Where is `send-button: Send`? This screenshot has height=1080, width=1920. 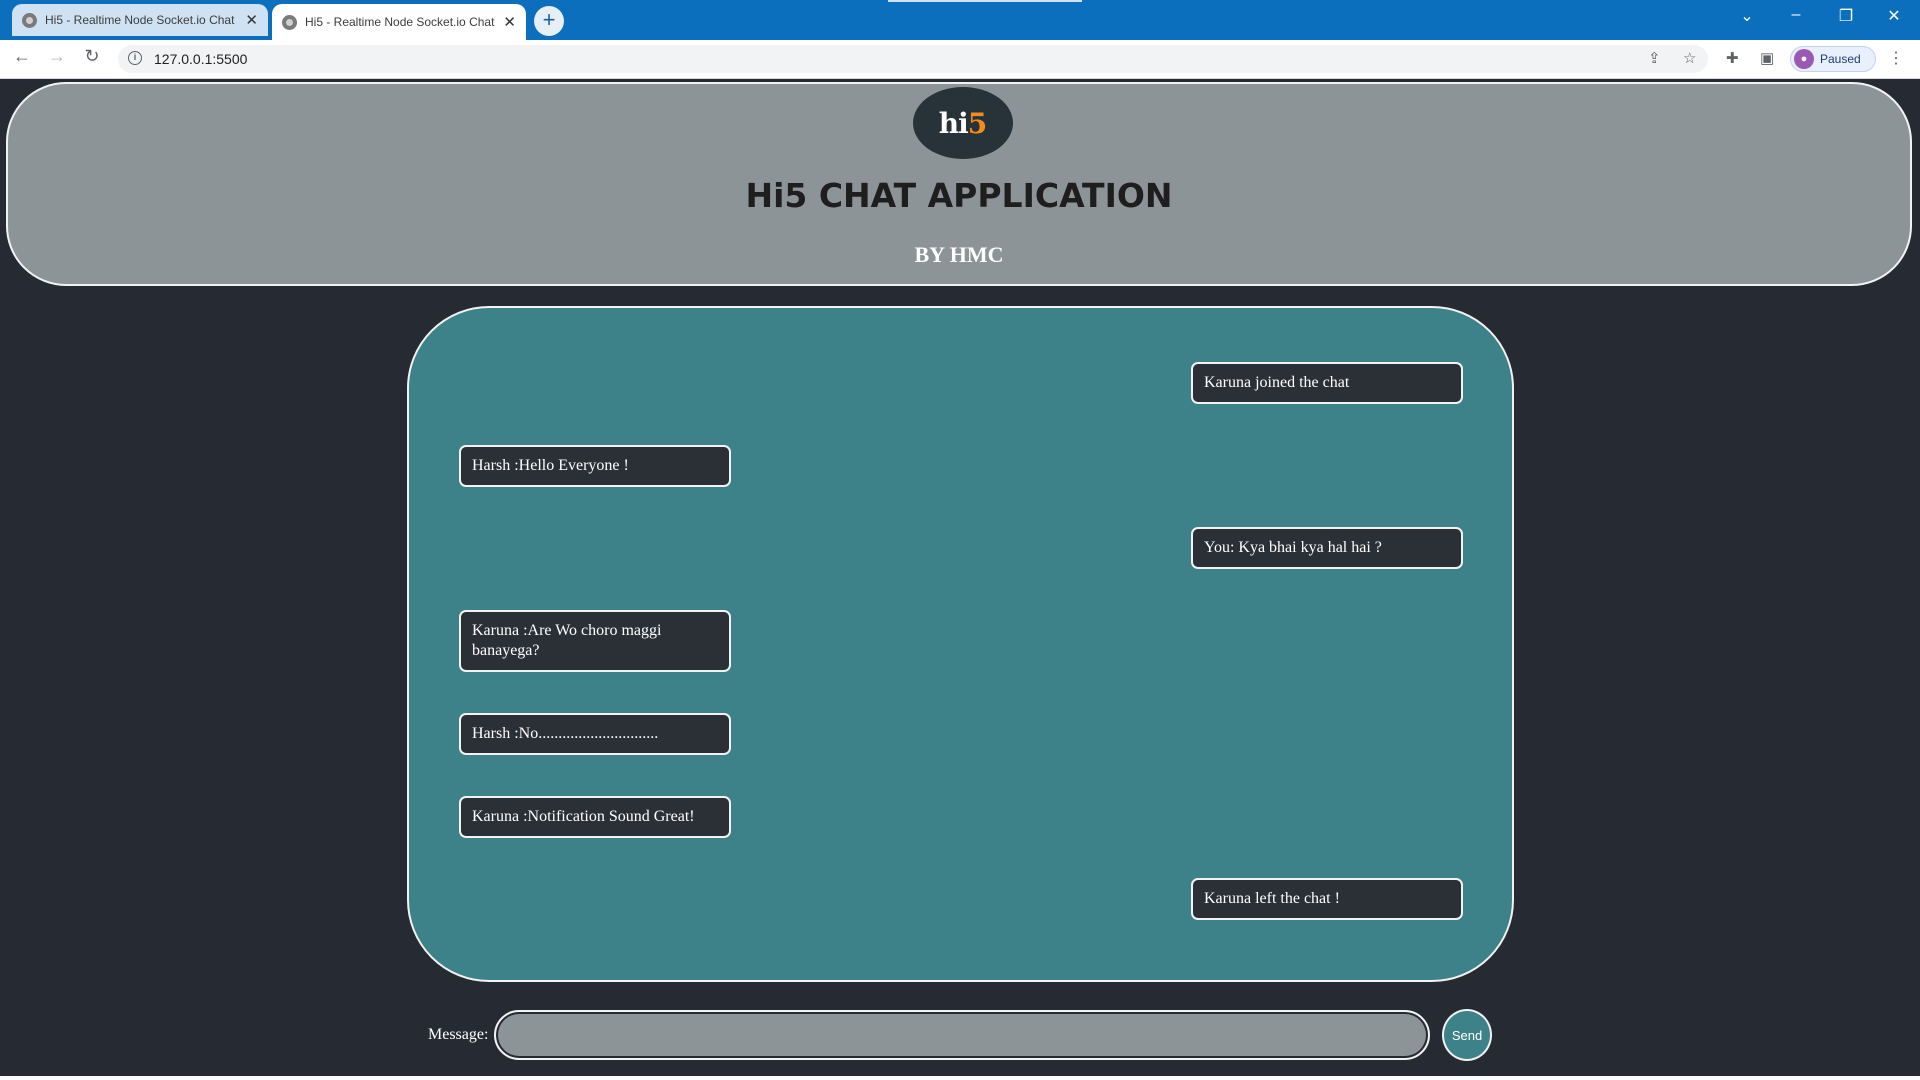 send-button: Send is located at coordinates (1467, 1035).